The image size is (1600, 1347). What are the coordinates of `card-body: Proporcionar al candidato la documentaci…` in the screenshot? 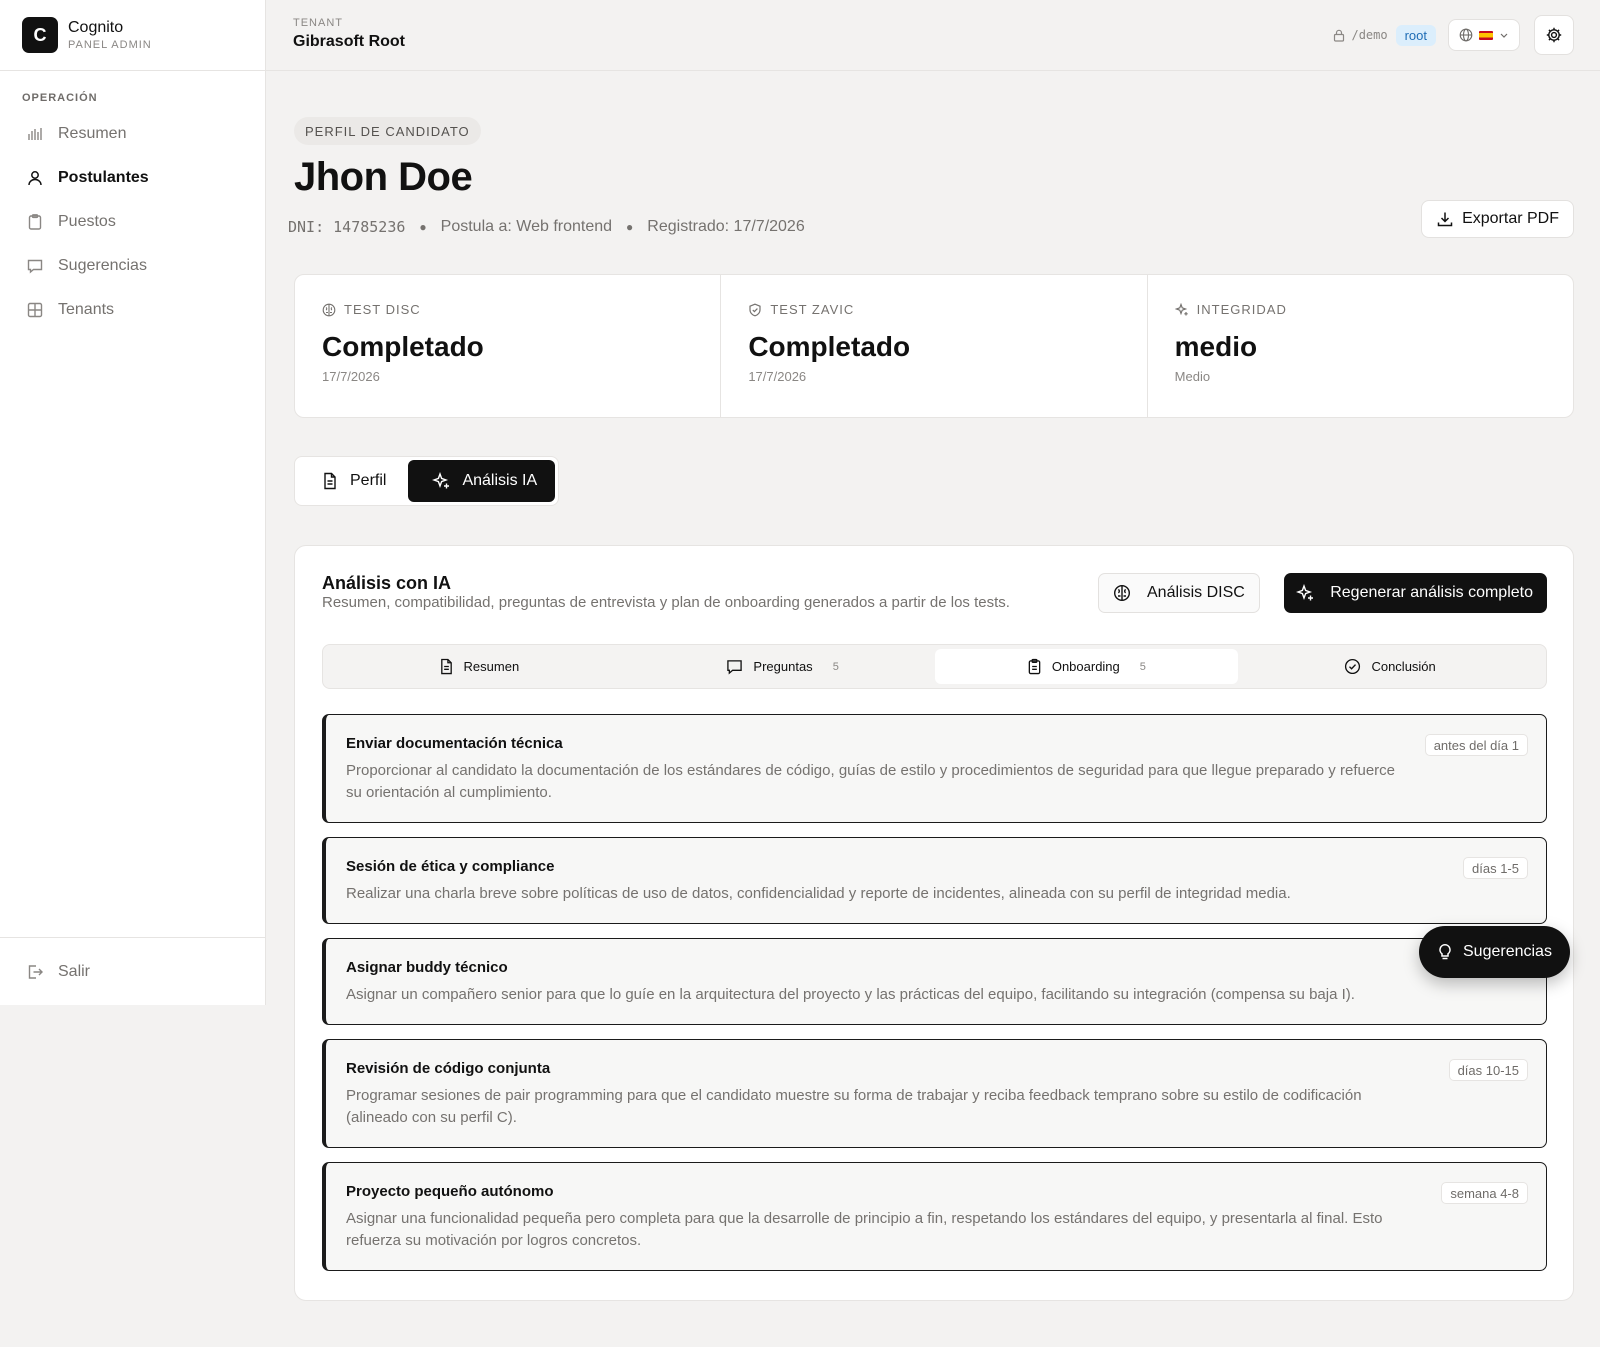 It's located at (871, 781).